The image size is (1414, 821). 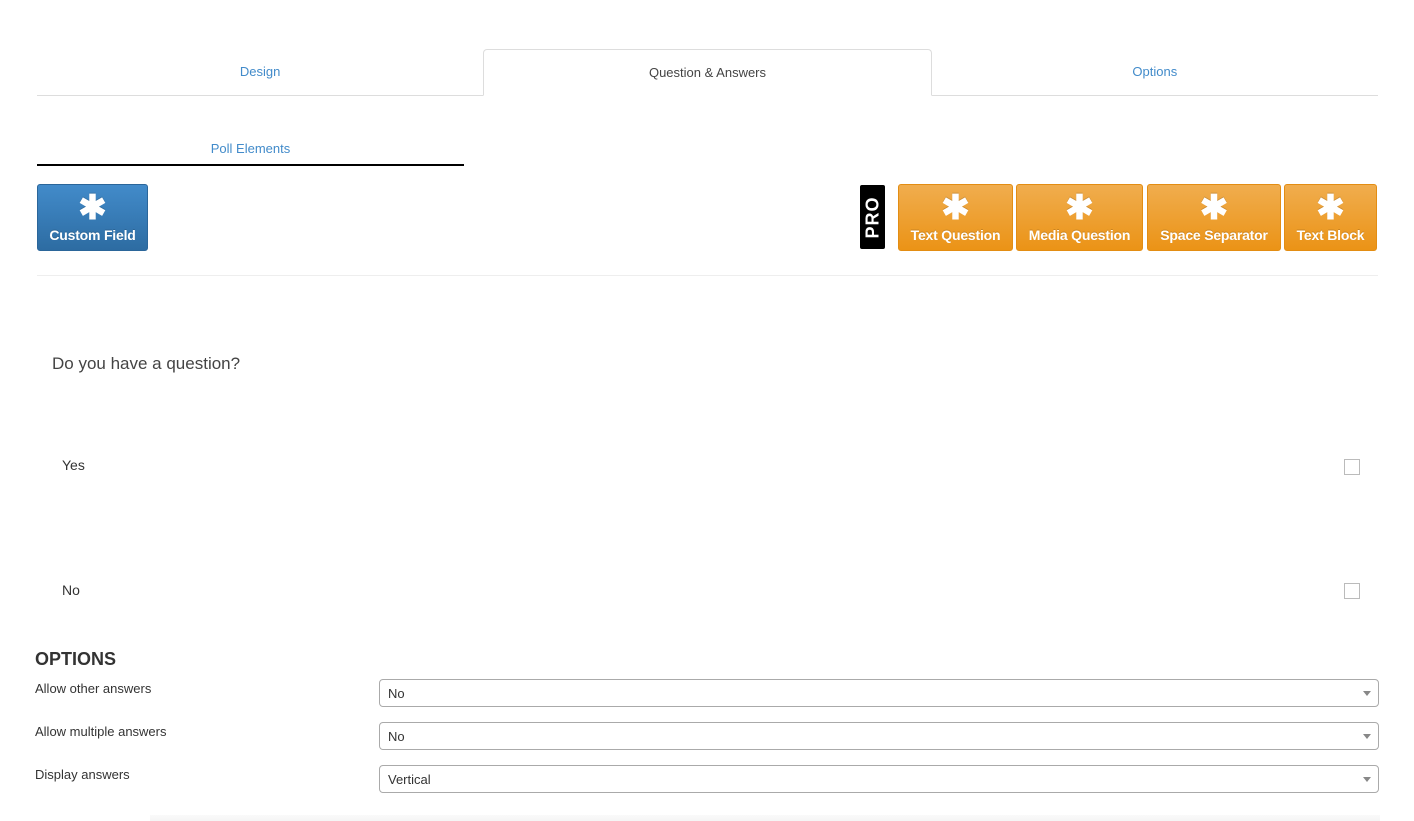 What do you see at coordinates (76, 659) in the screenshot?
I see `options-heading: OPTIONS` at bounding box center [76, 659].